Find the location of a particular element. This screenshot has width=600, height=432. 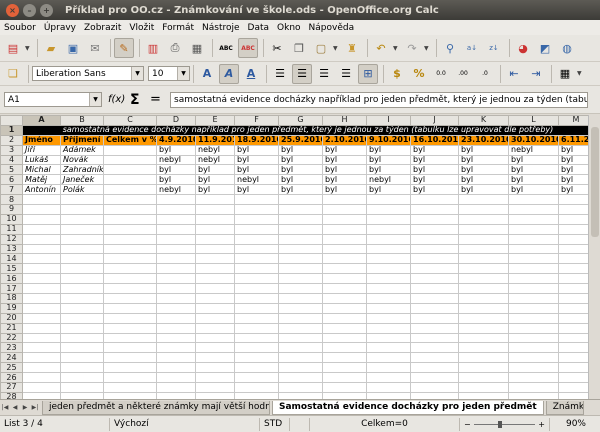

cell-header: 18.9.2010 is located at coordinates (256, 140).